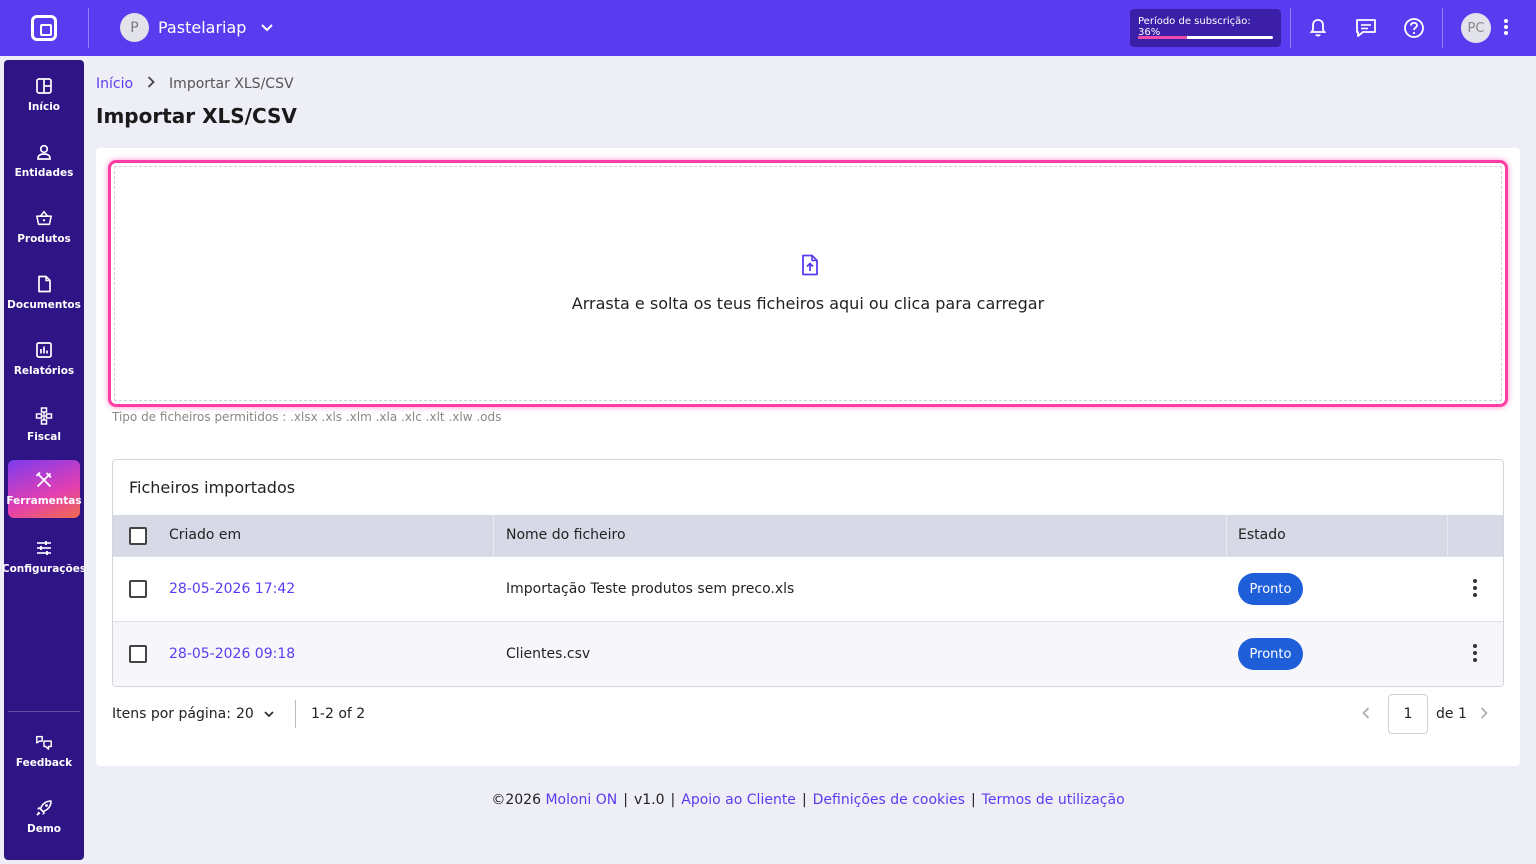 Image resolution: width=1536 pixels, height=864 pixels. I want to click on table-header: Criado em Nome do ficheiro Estado, so click(808, 535).